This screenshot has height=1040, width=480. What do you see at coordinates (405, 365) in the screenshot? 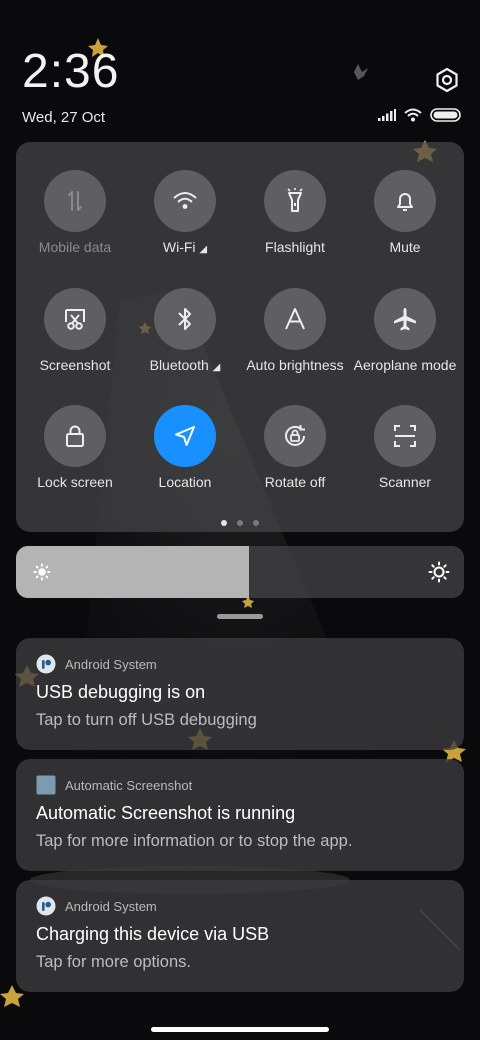
I see `tile-label: Aeroplane mode` at bounding box center [405, 365].